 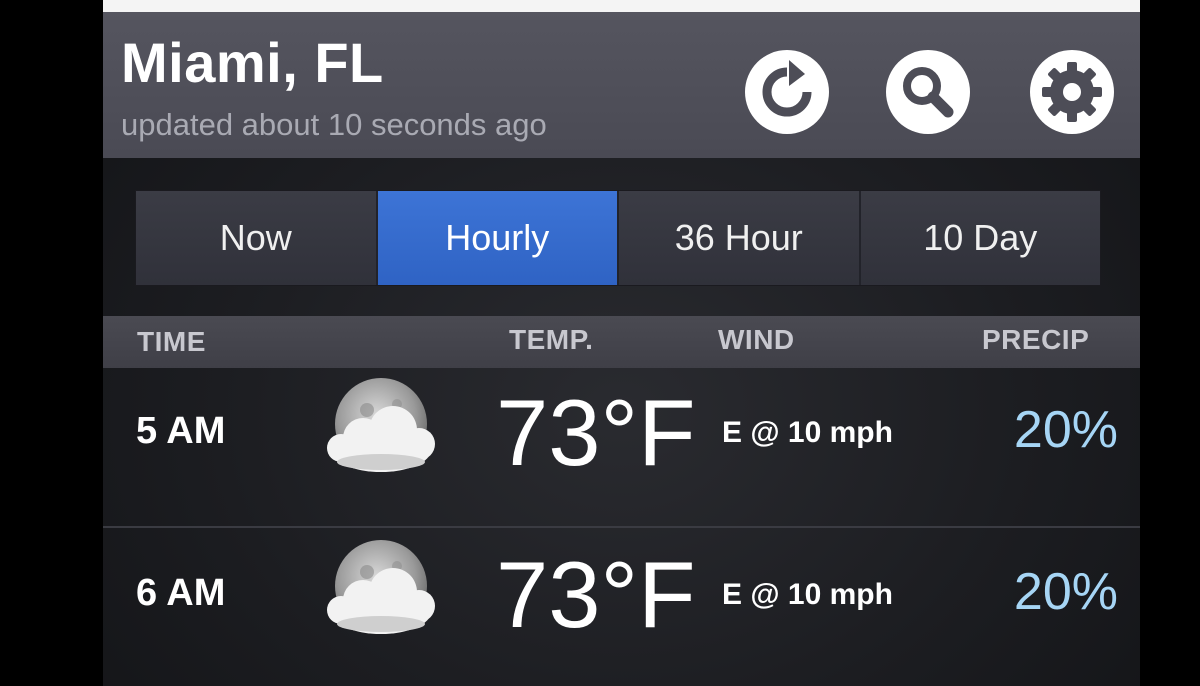 What do you see at coordinates (756, 339) in the screenshot?
I see `column-wind: WIND` at bounding box center [756, 339].